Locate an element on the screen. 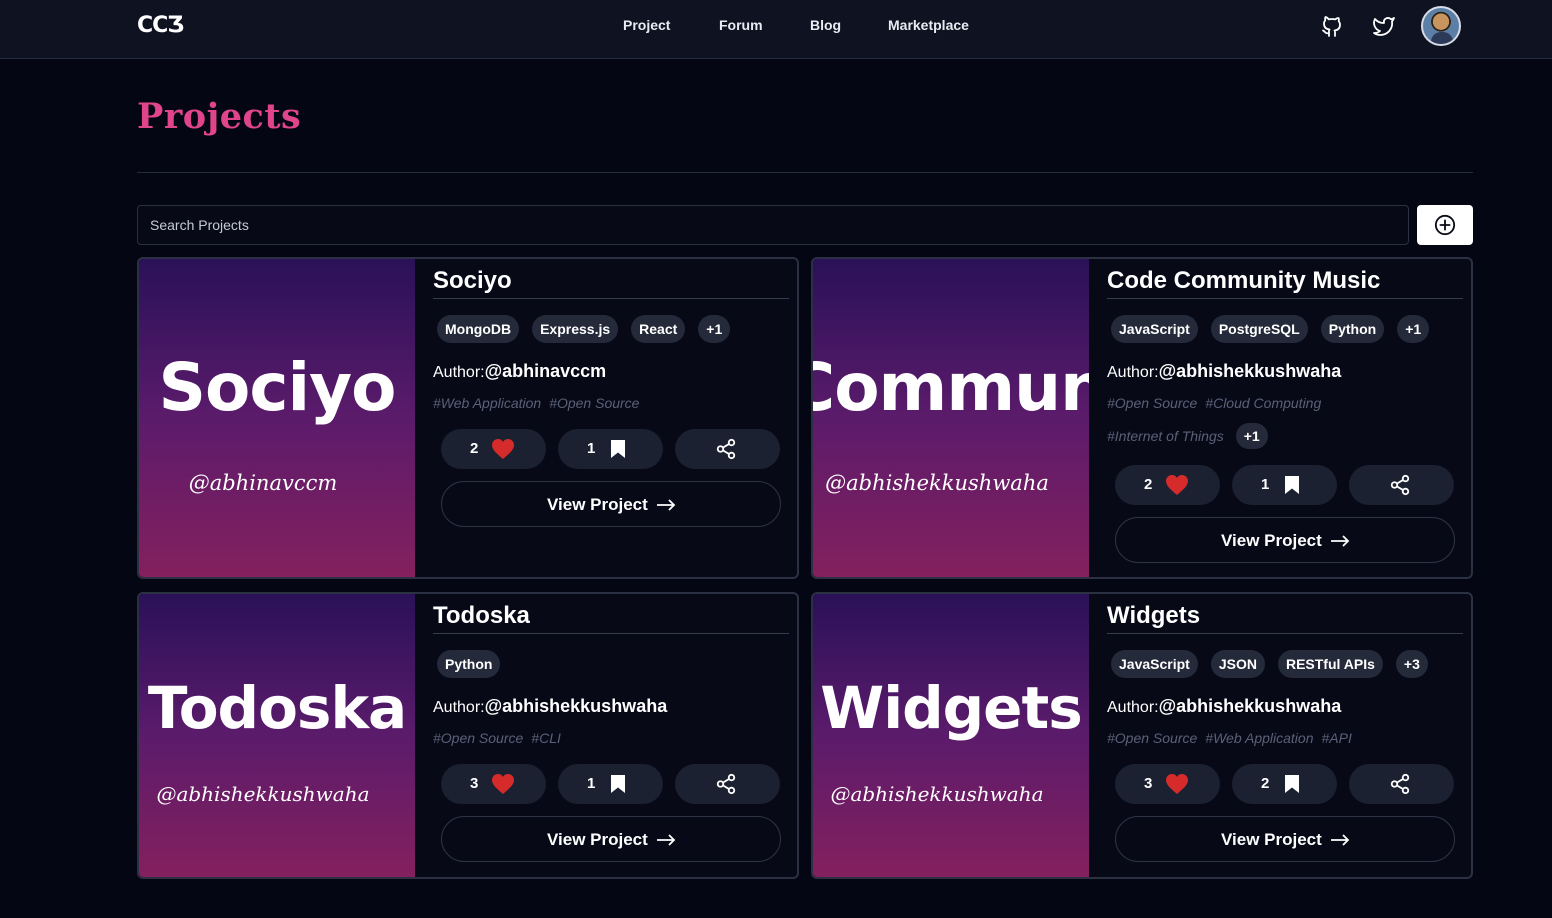 The image size is (1552, 918). hashtag: #Internet of Things is located at coordinates (1165, 436).